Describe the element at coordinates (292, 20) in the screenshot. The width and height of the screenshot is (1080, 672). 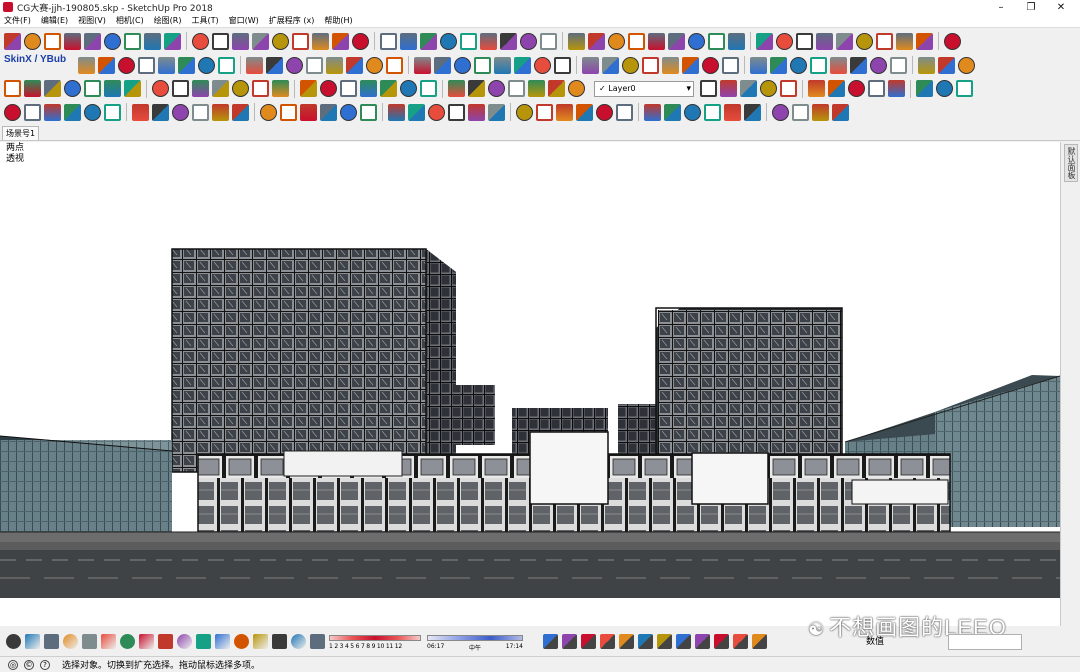
I see `menu-extensions: 扩展程序 (x)` at that location.